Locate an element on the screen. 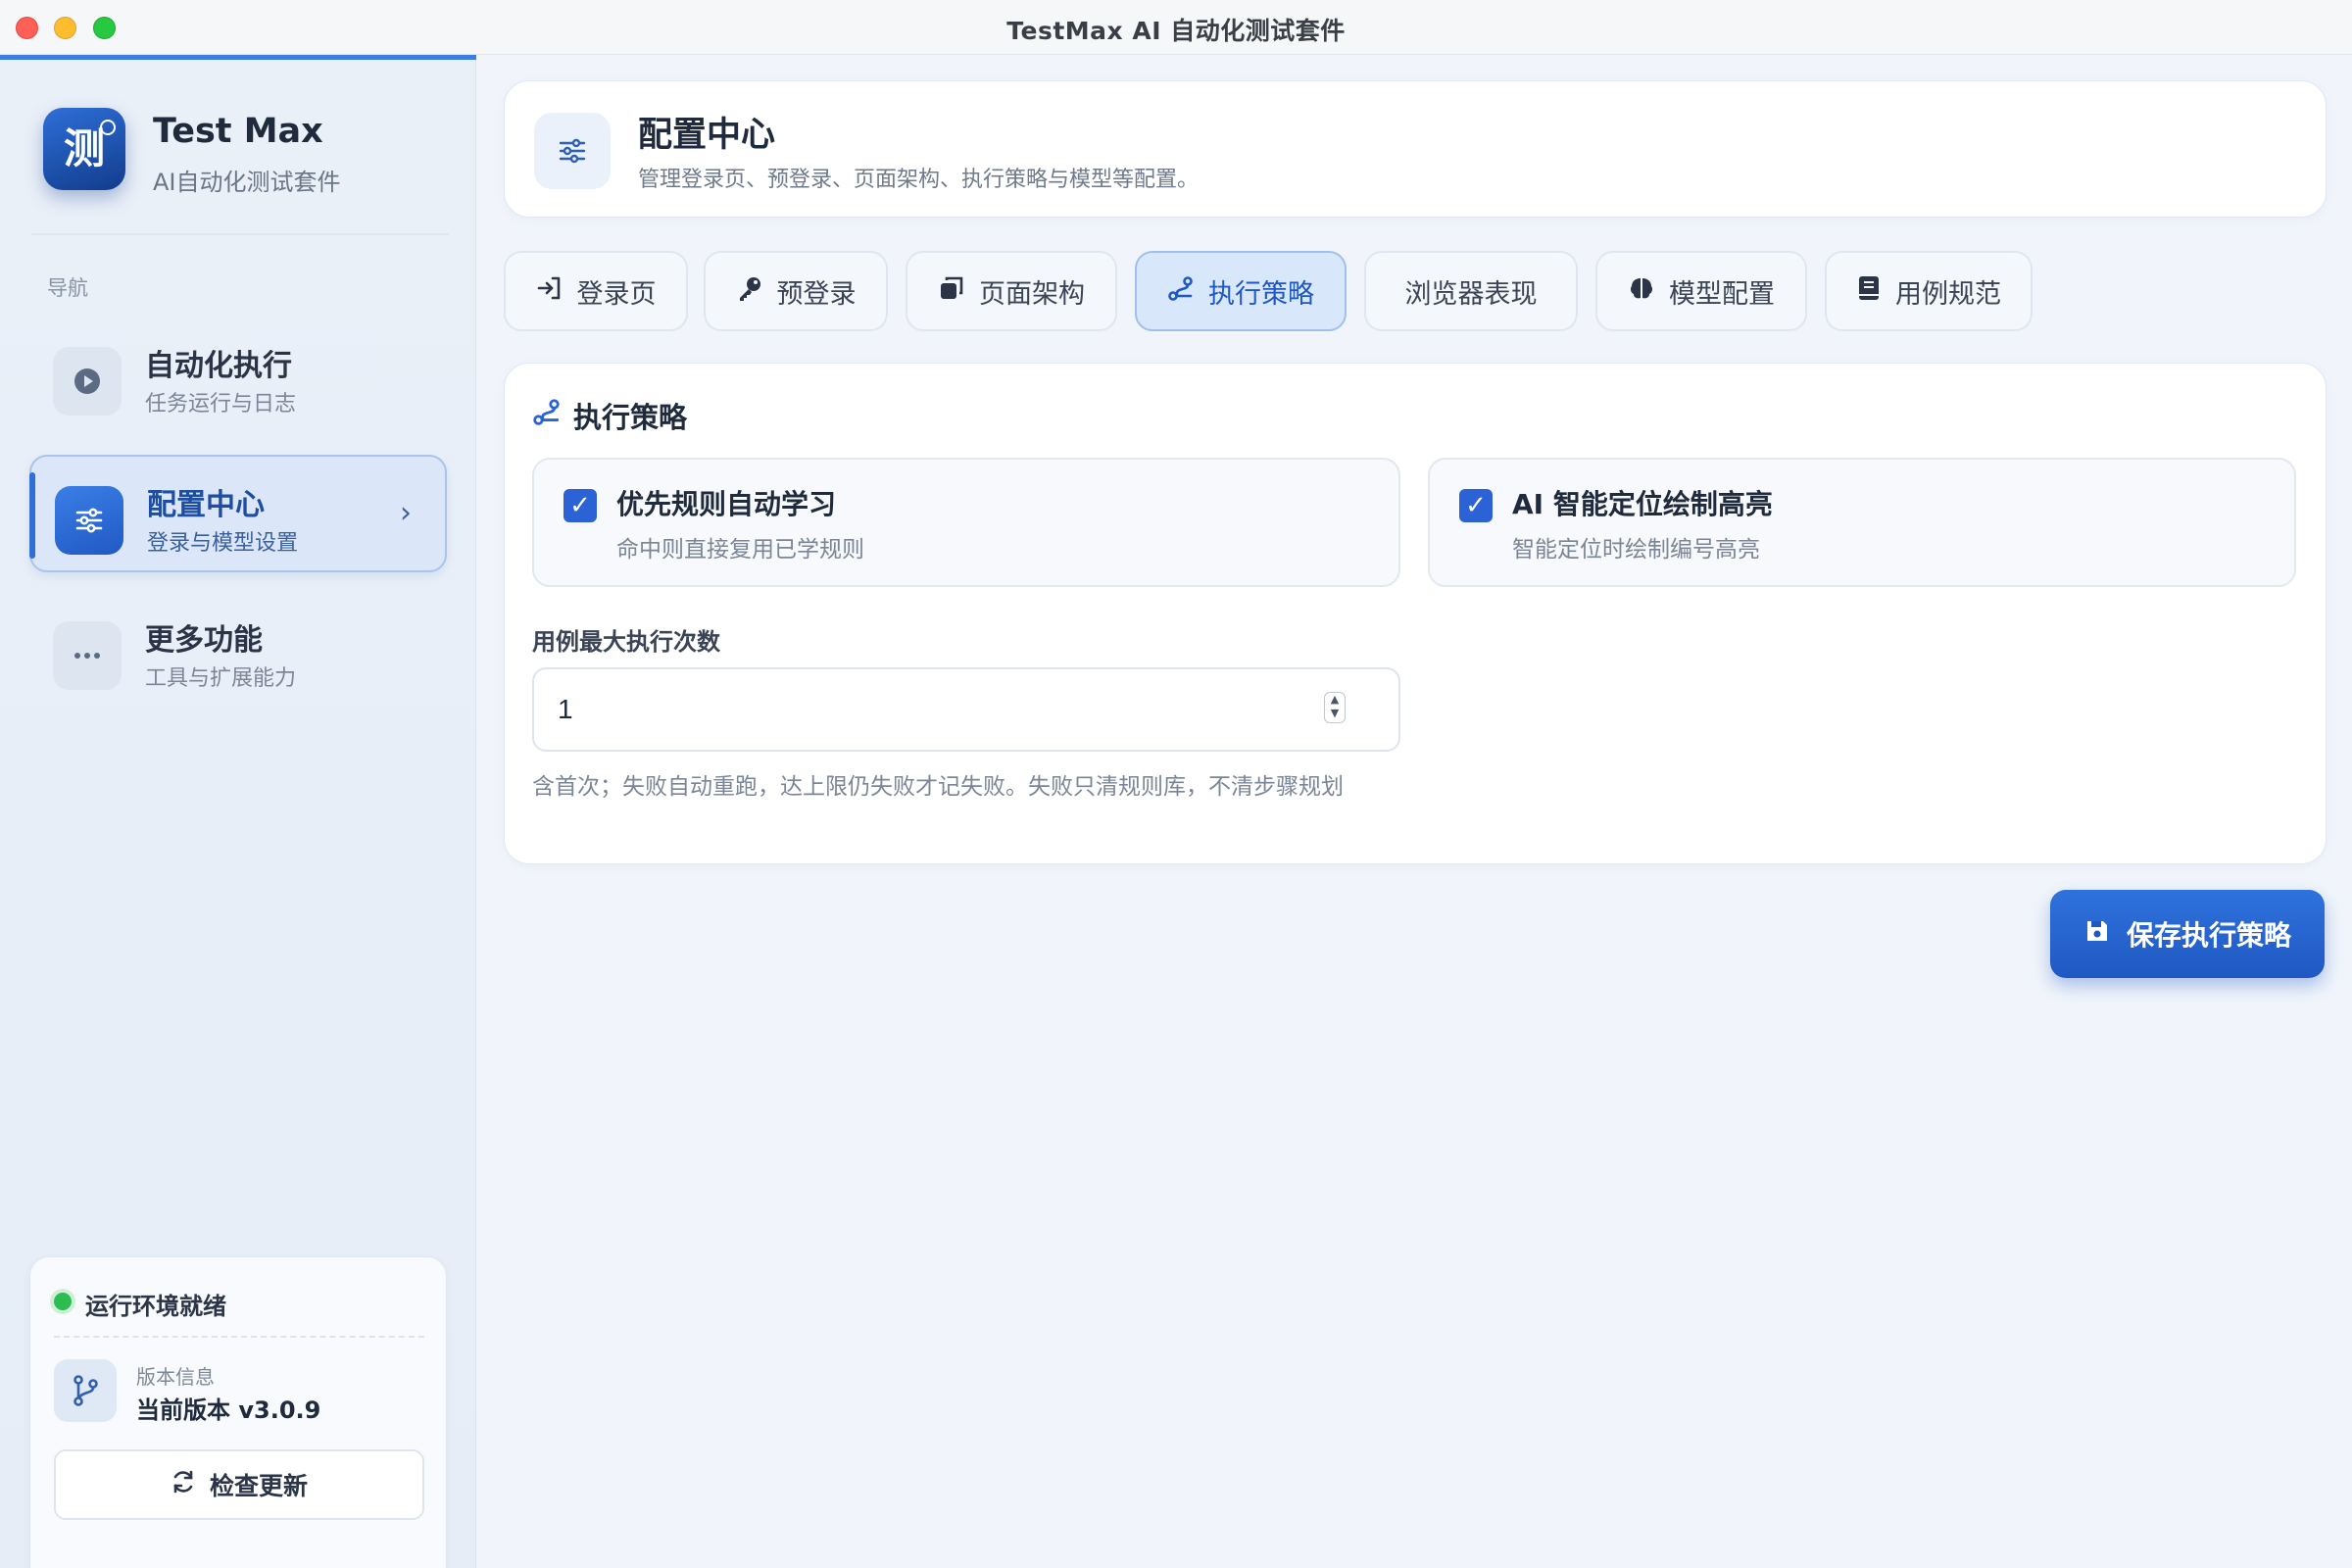 This screenshot has height=1568, width=2352. tab-test-case-spec: 用例规范 is located at coordinates (1929, 291).